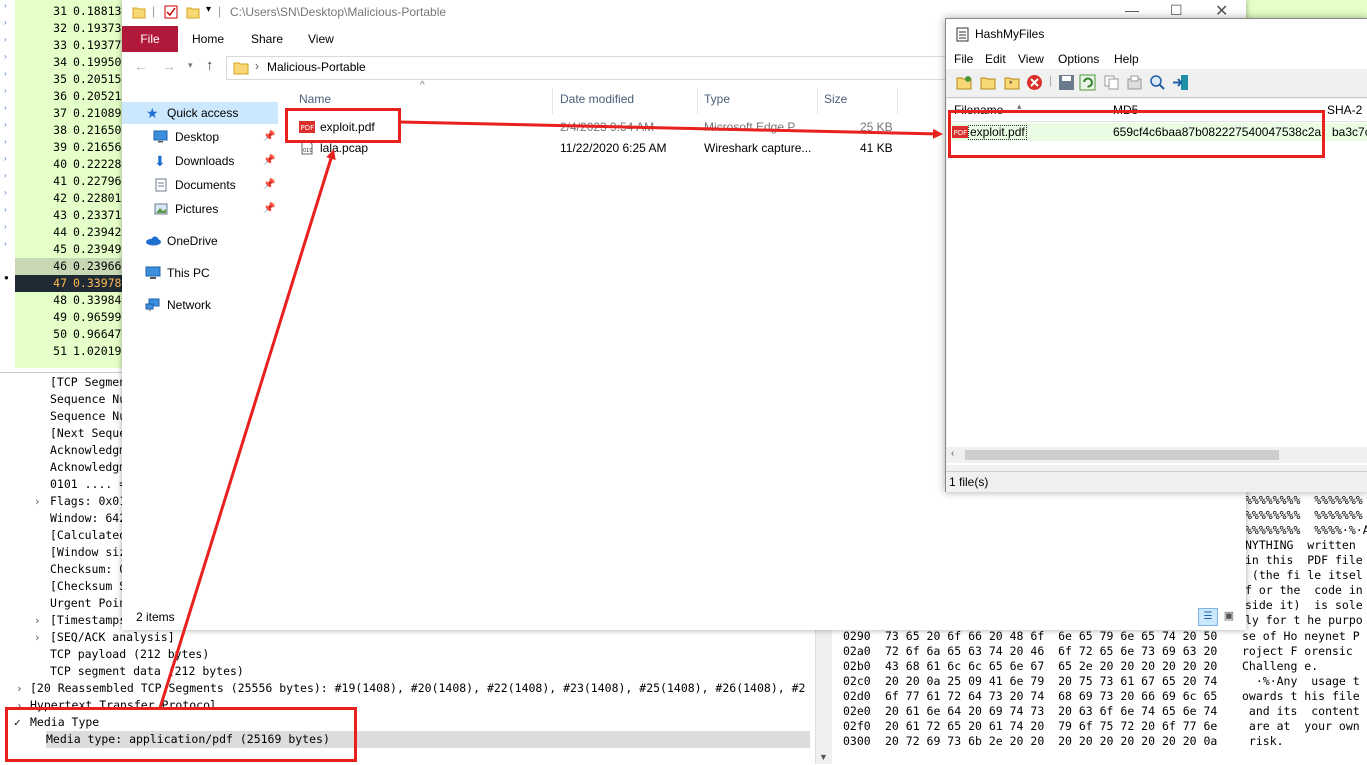 The width and height of the screenshot is (1367, 765). I want to click on arrow-media-type-to-file, so click(247, 429).